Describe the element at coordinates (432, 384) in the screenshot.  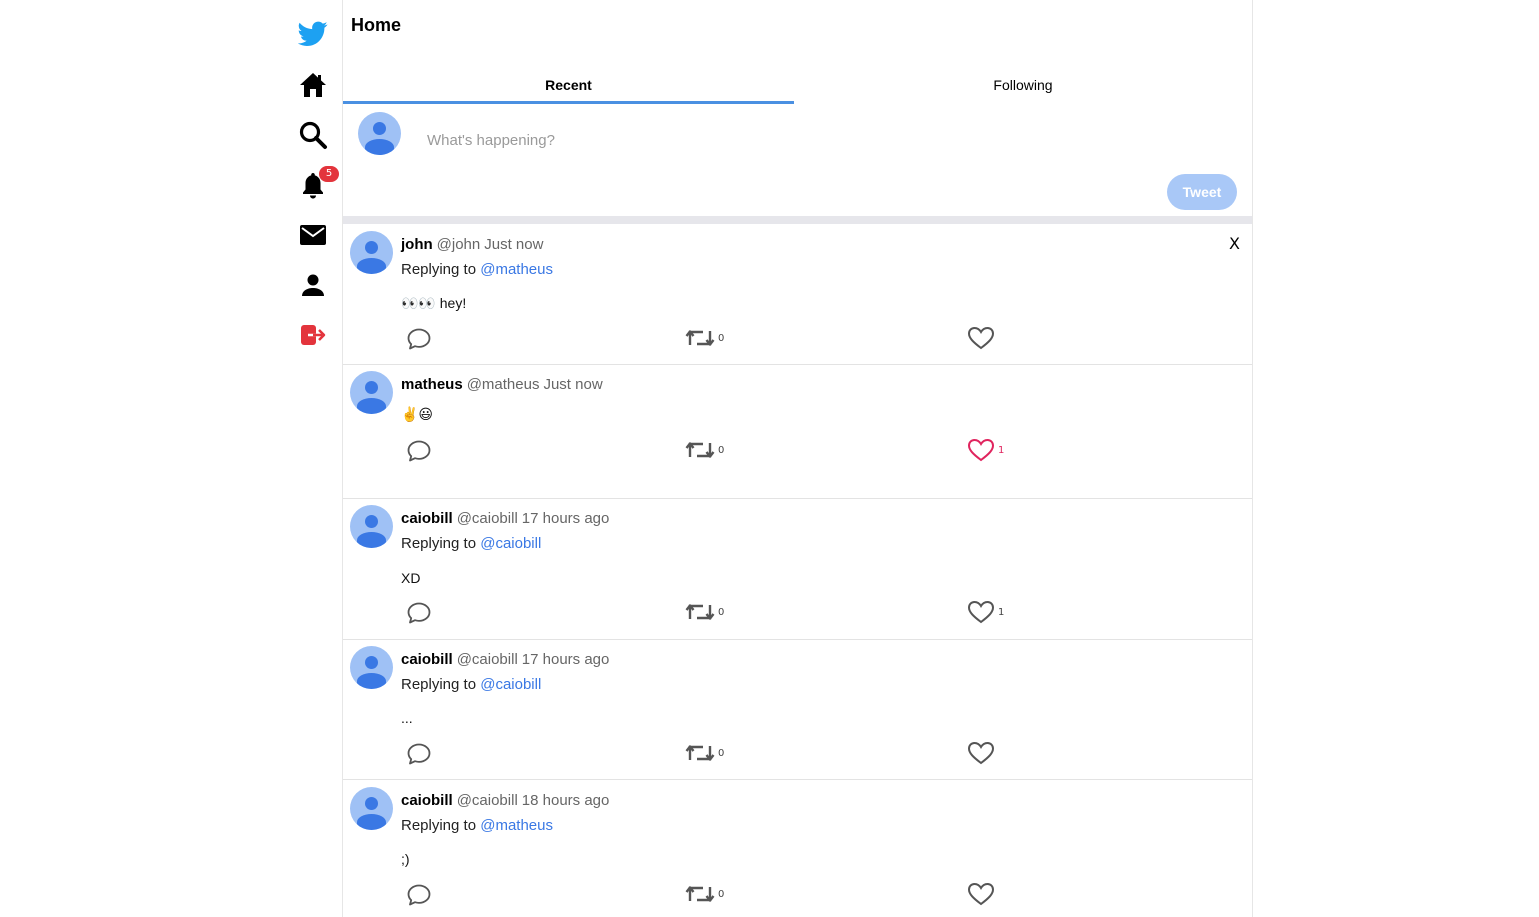
I see `tweet-author-name: matheus` at that location.